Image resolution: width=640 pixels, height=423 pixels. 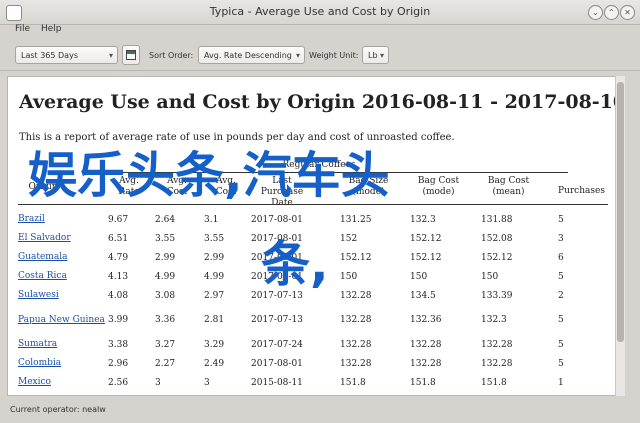 What do you see at coordinates (419, 276) in the screenshot?
I see `table-cell: 150` at bounding box center [419, 276].